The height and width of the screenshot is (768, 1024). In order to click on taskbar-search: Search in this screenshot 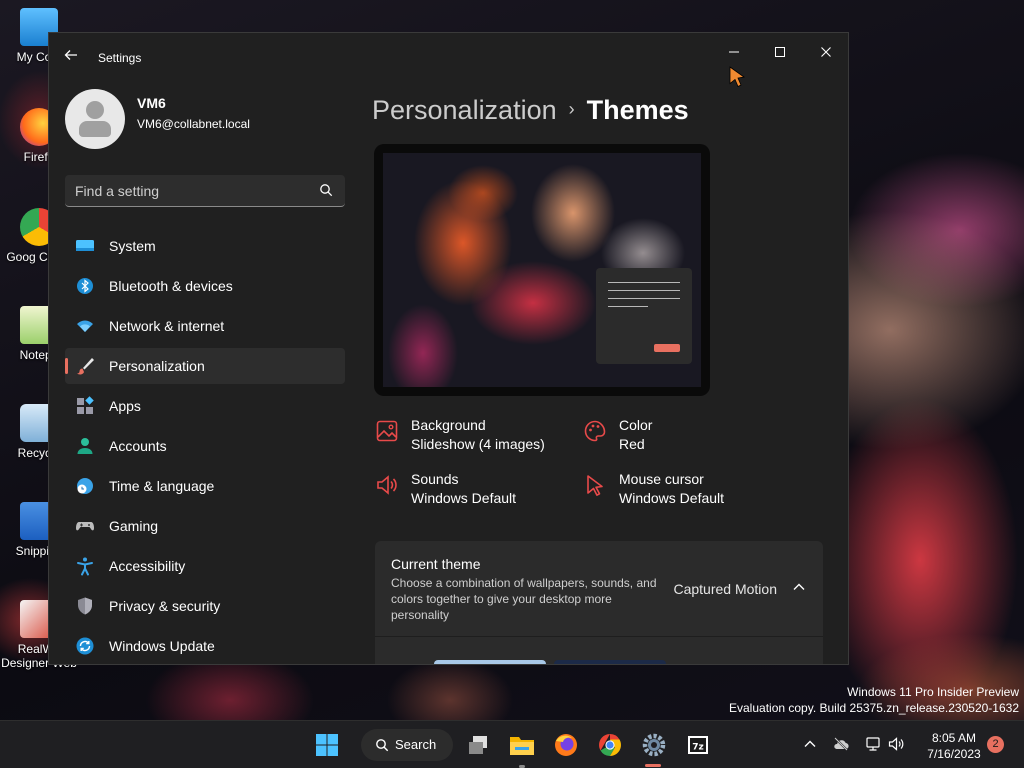, I will do `click(407, 745)`.